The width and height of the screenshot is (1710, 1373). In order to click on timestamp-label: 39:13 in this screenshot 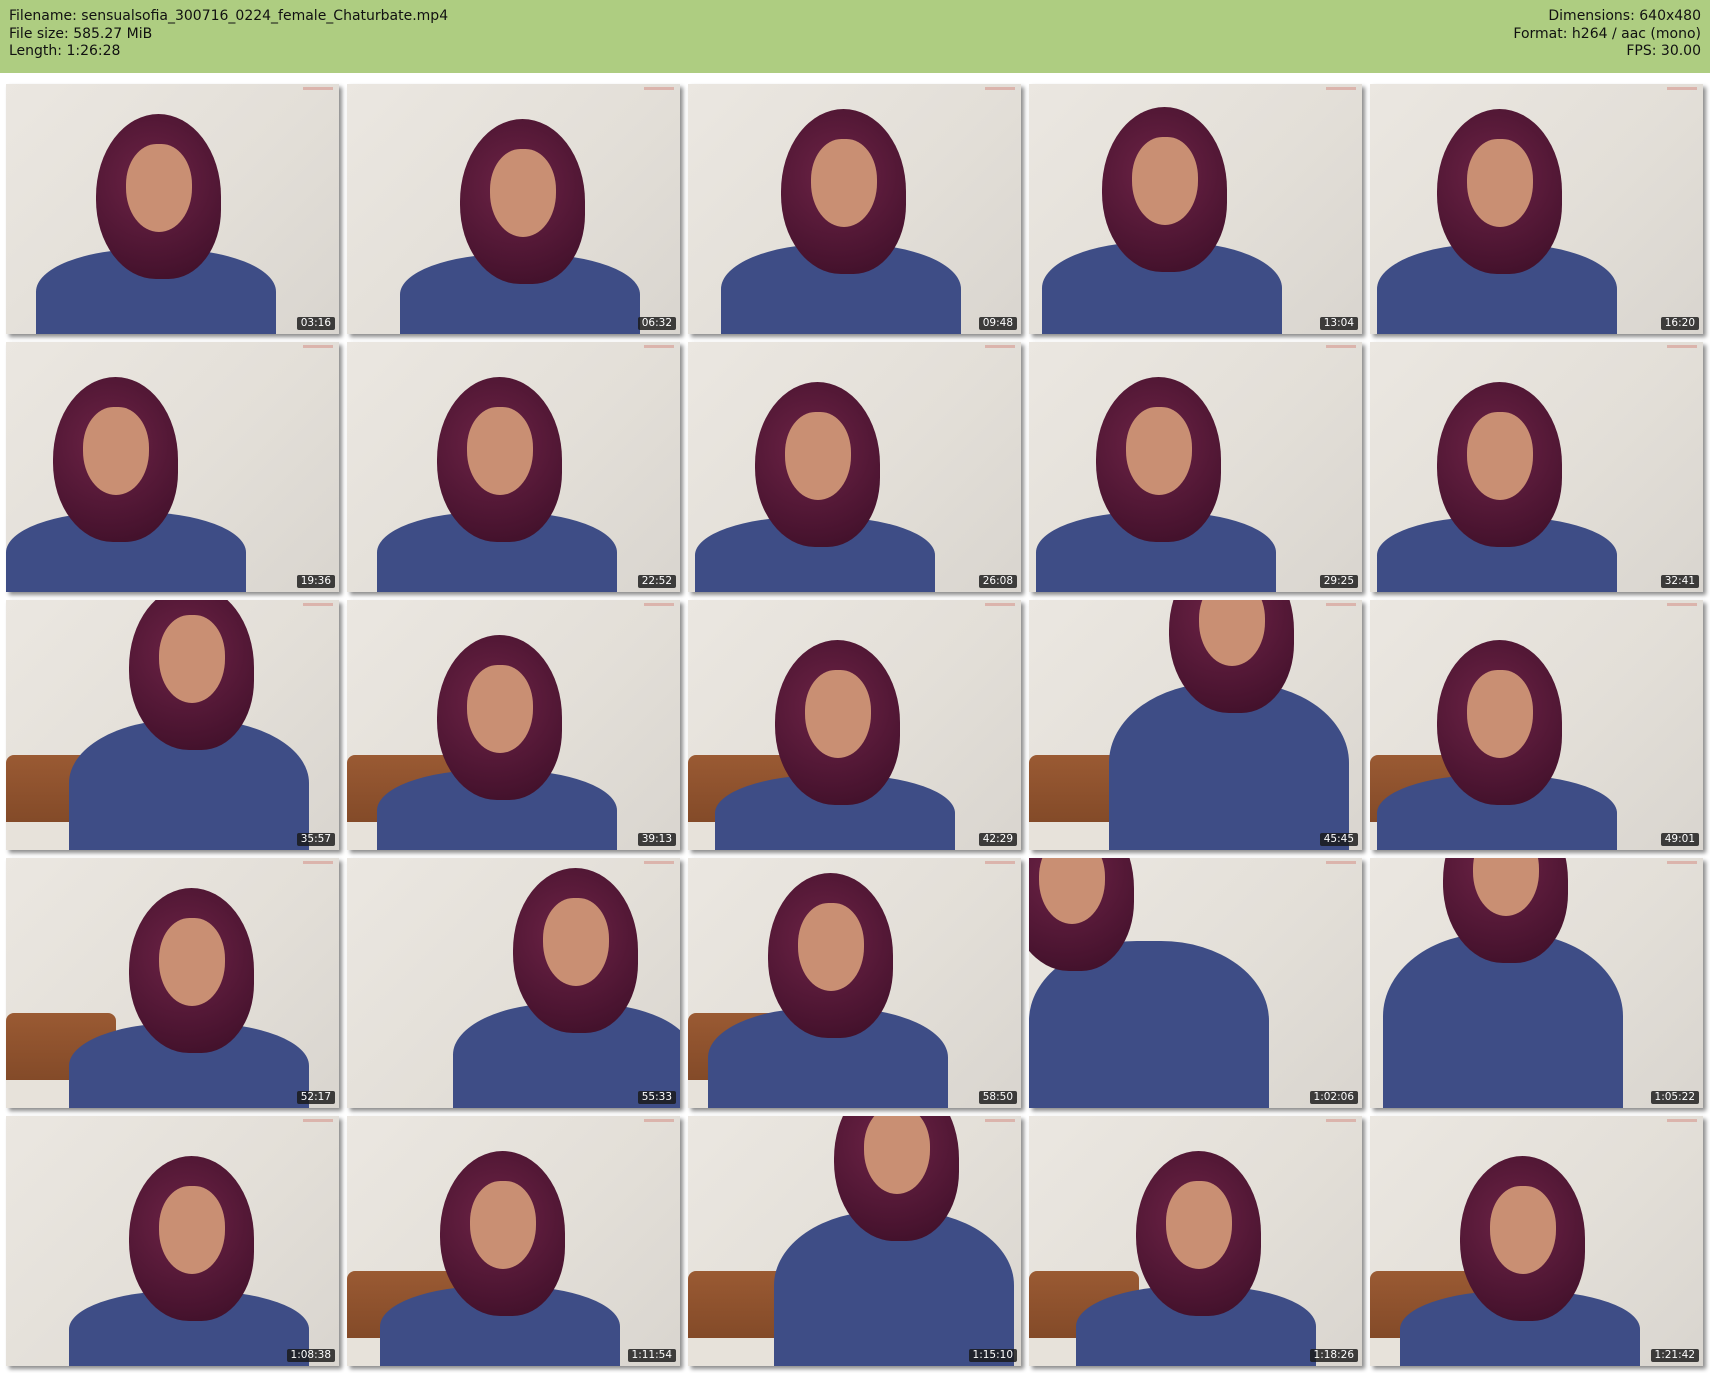, I will do `click(656, 839)`.